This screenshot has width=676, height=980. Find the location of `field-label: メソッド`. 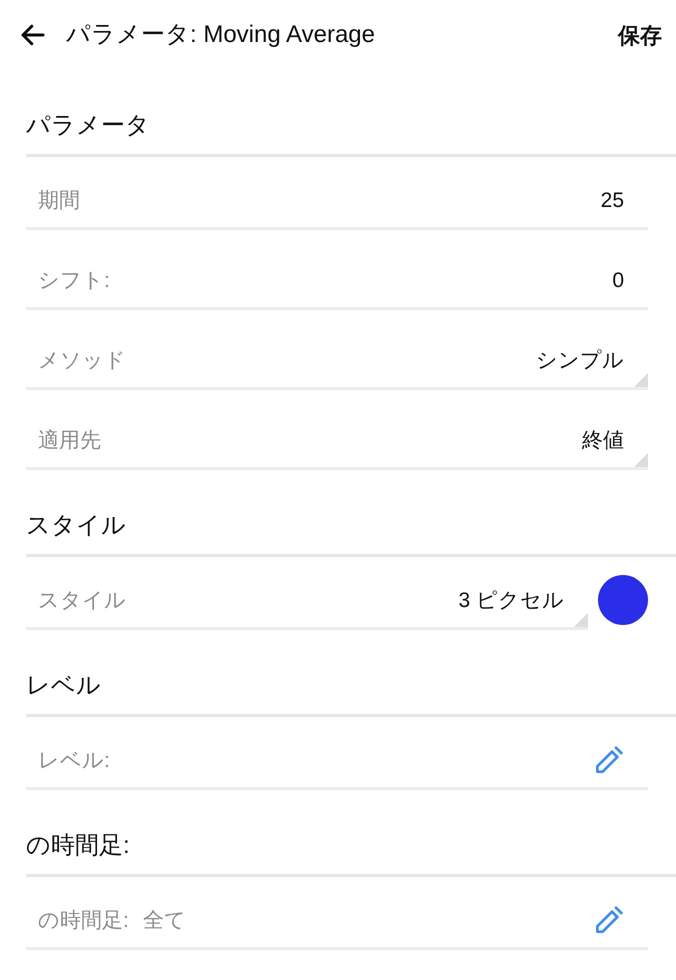

field-label: メソッド is located at coordinates (82, 361).